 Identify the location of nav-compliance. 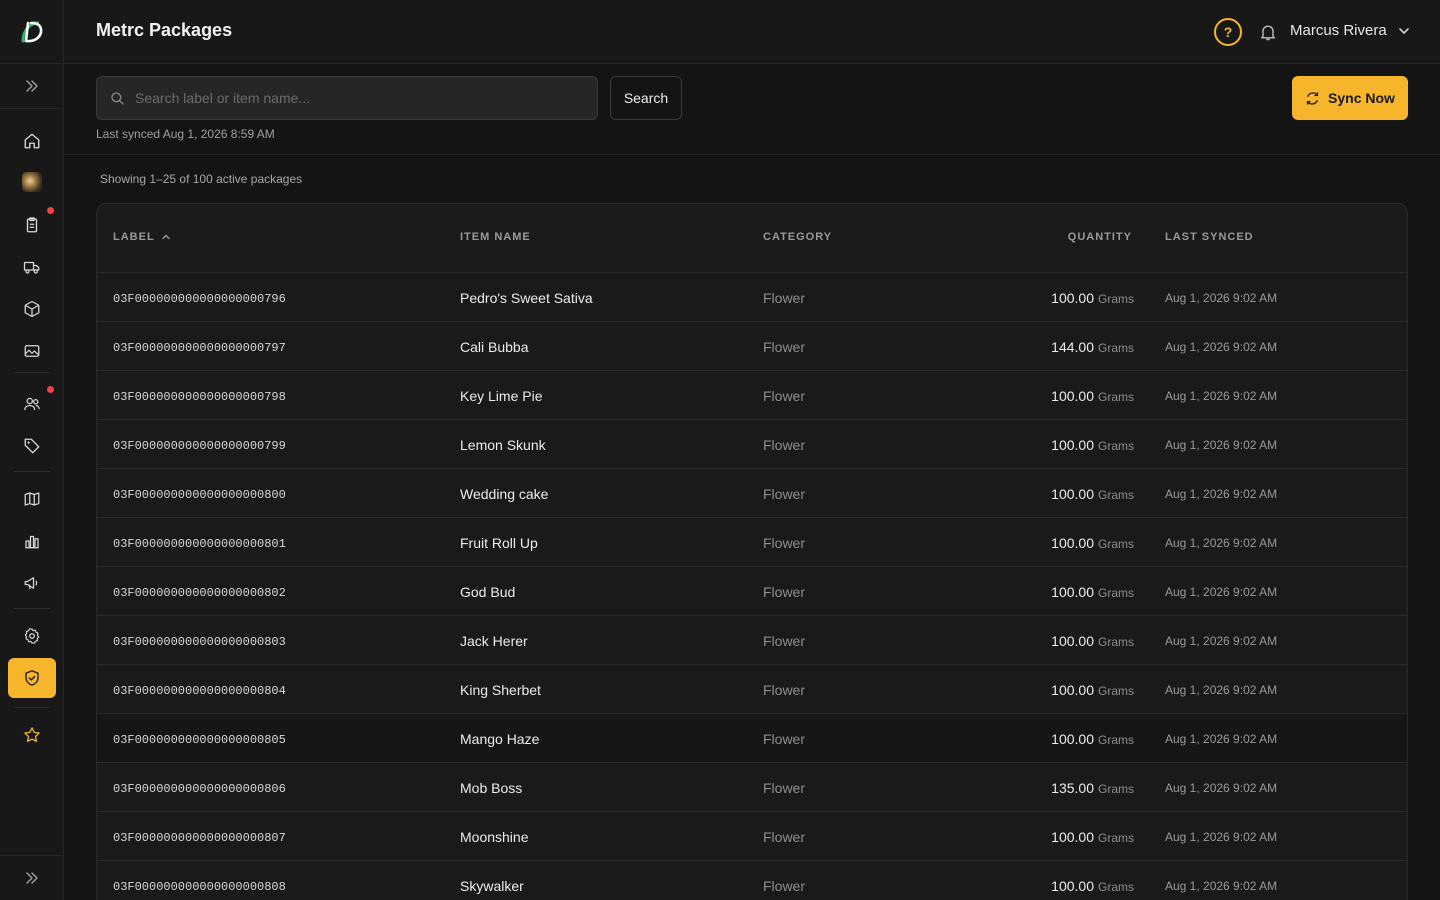
(32, 678).